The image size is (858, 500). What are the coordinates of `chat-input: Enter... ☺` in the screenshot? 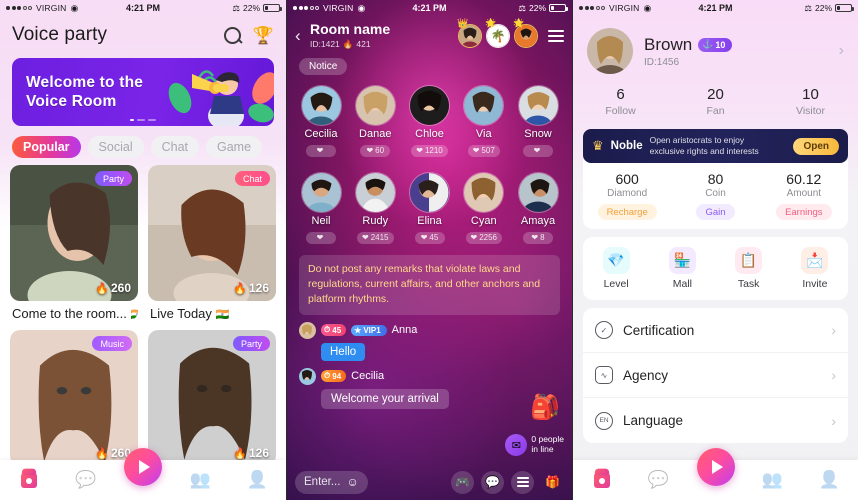 It's located at (331, 482).